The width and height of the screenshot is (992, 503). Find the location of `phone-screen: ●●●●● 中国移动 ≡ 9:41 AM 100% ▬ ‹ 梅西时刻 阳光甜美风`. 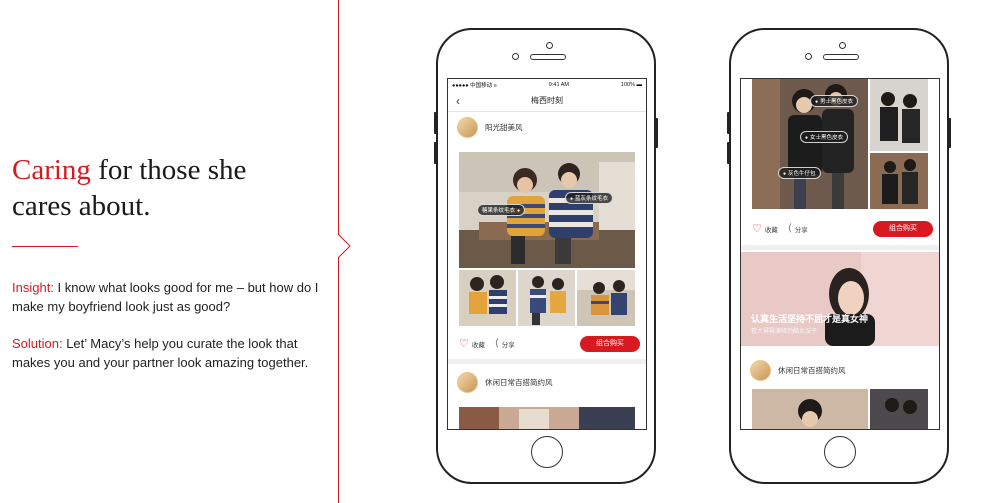

phone-screen: ●●●●● 中国移动 ≡ 9:41 AM 100% ▬ ‹ 梅西时刻 阳光甜美风 is located at coordinates (547, 254).